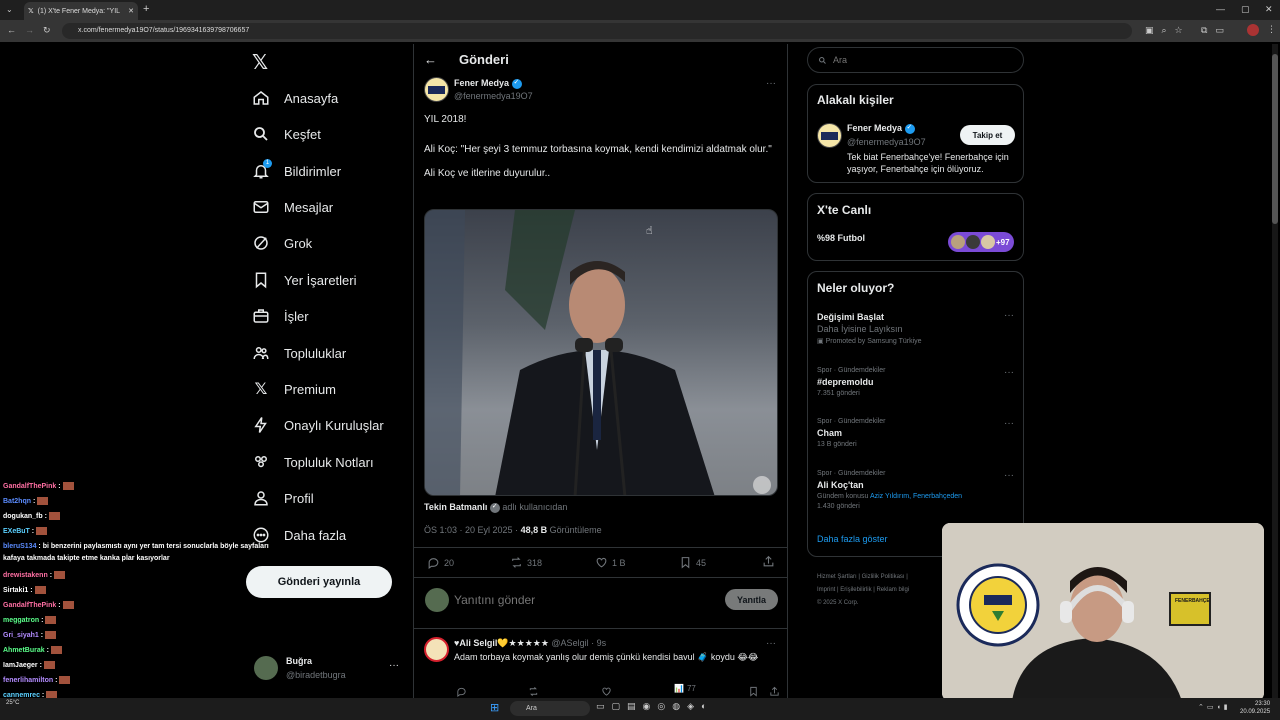  What do you see at coordinates (472, 530) in the screenshot?
I see `post-time: ÖS 1:03 · 20 Eyl 2025 ·` at bounding box center [472, 530].